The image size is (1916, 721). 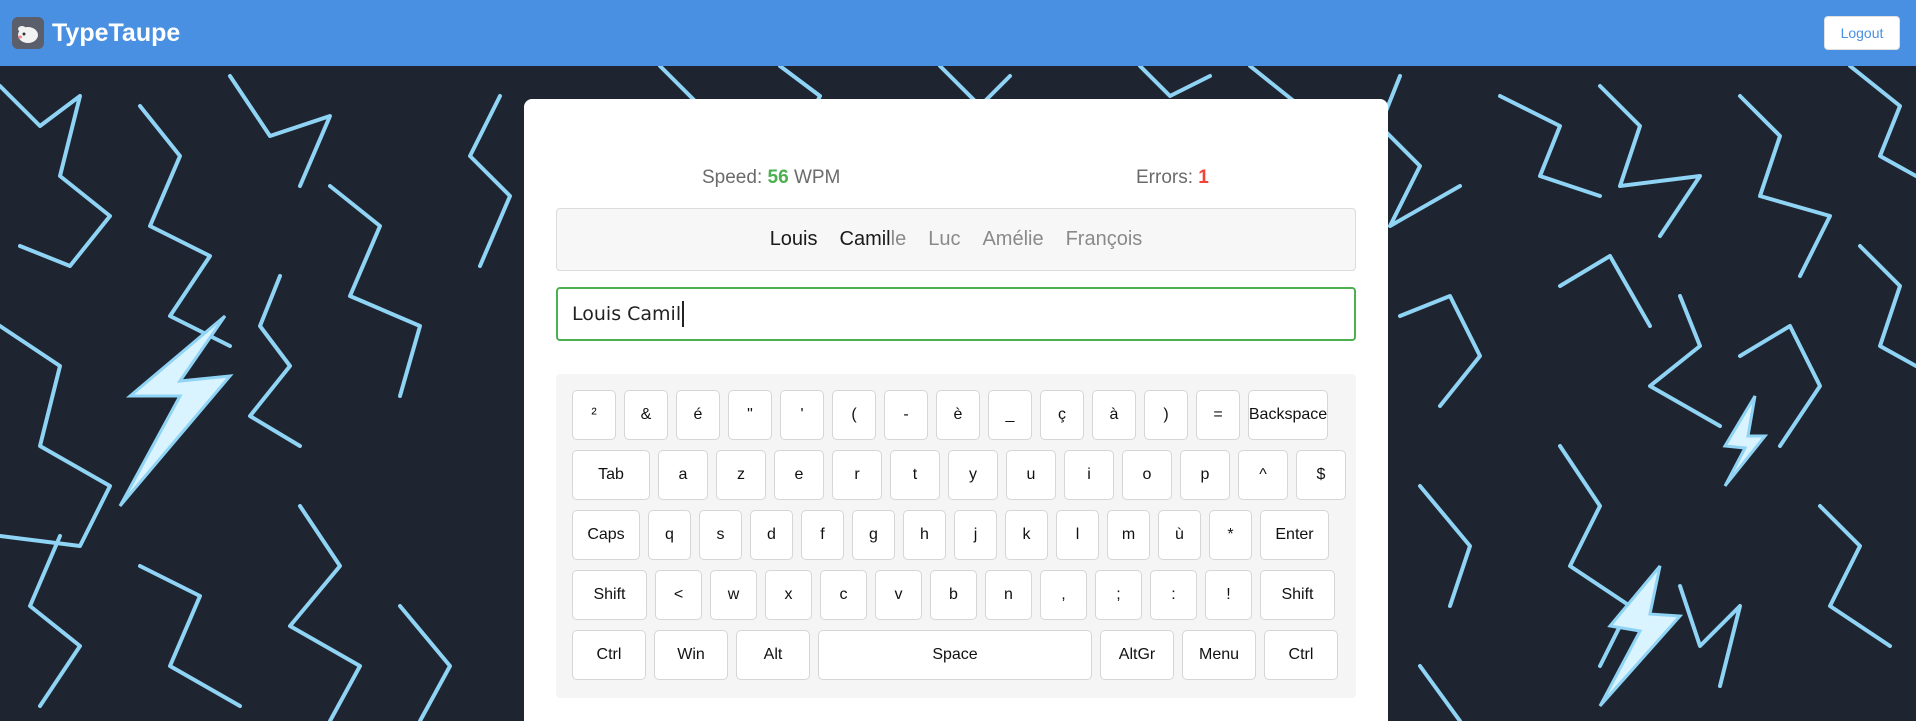 I want to click on key-v: v, so click(x=898, y=595).